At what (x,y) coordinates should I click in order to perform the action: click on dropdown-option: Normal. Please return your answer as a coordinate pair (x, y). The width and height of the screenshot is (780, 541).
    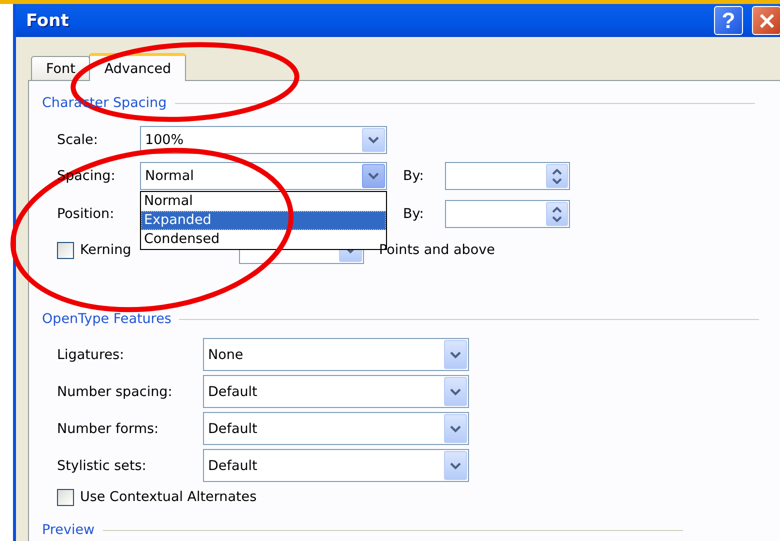
    Looking at the image, I should click on (263, 201).